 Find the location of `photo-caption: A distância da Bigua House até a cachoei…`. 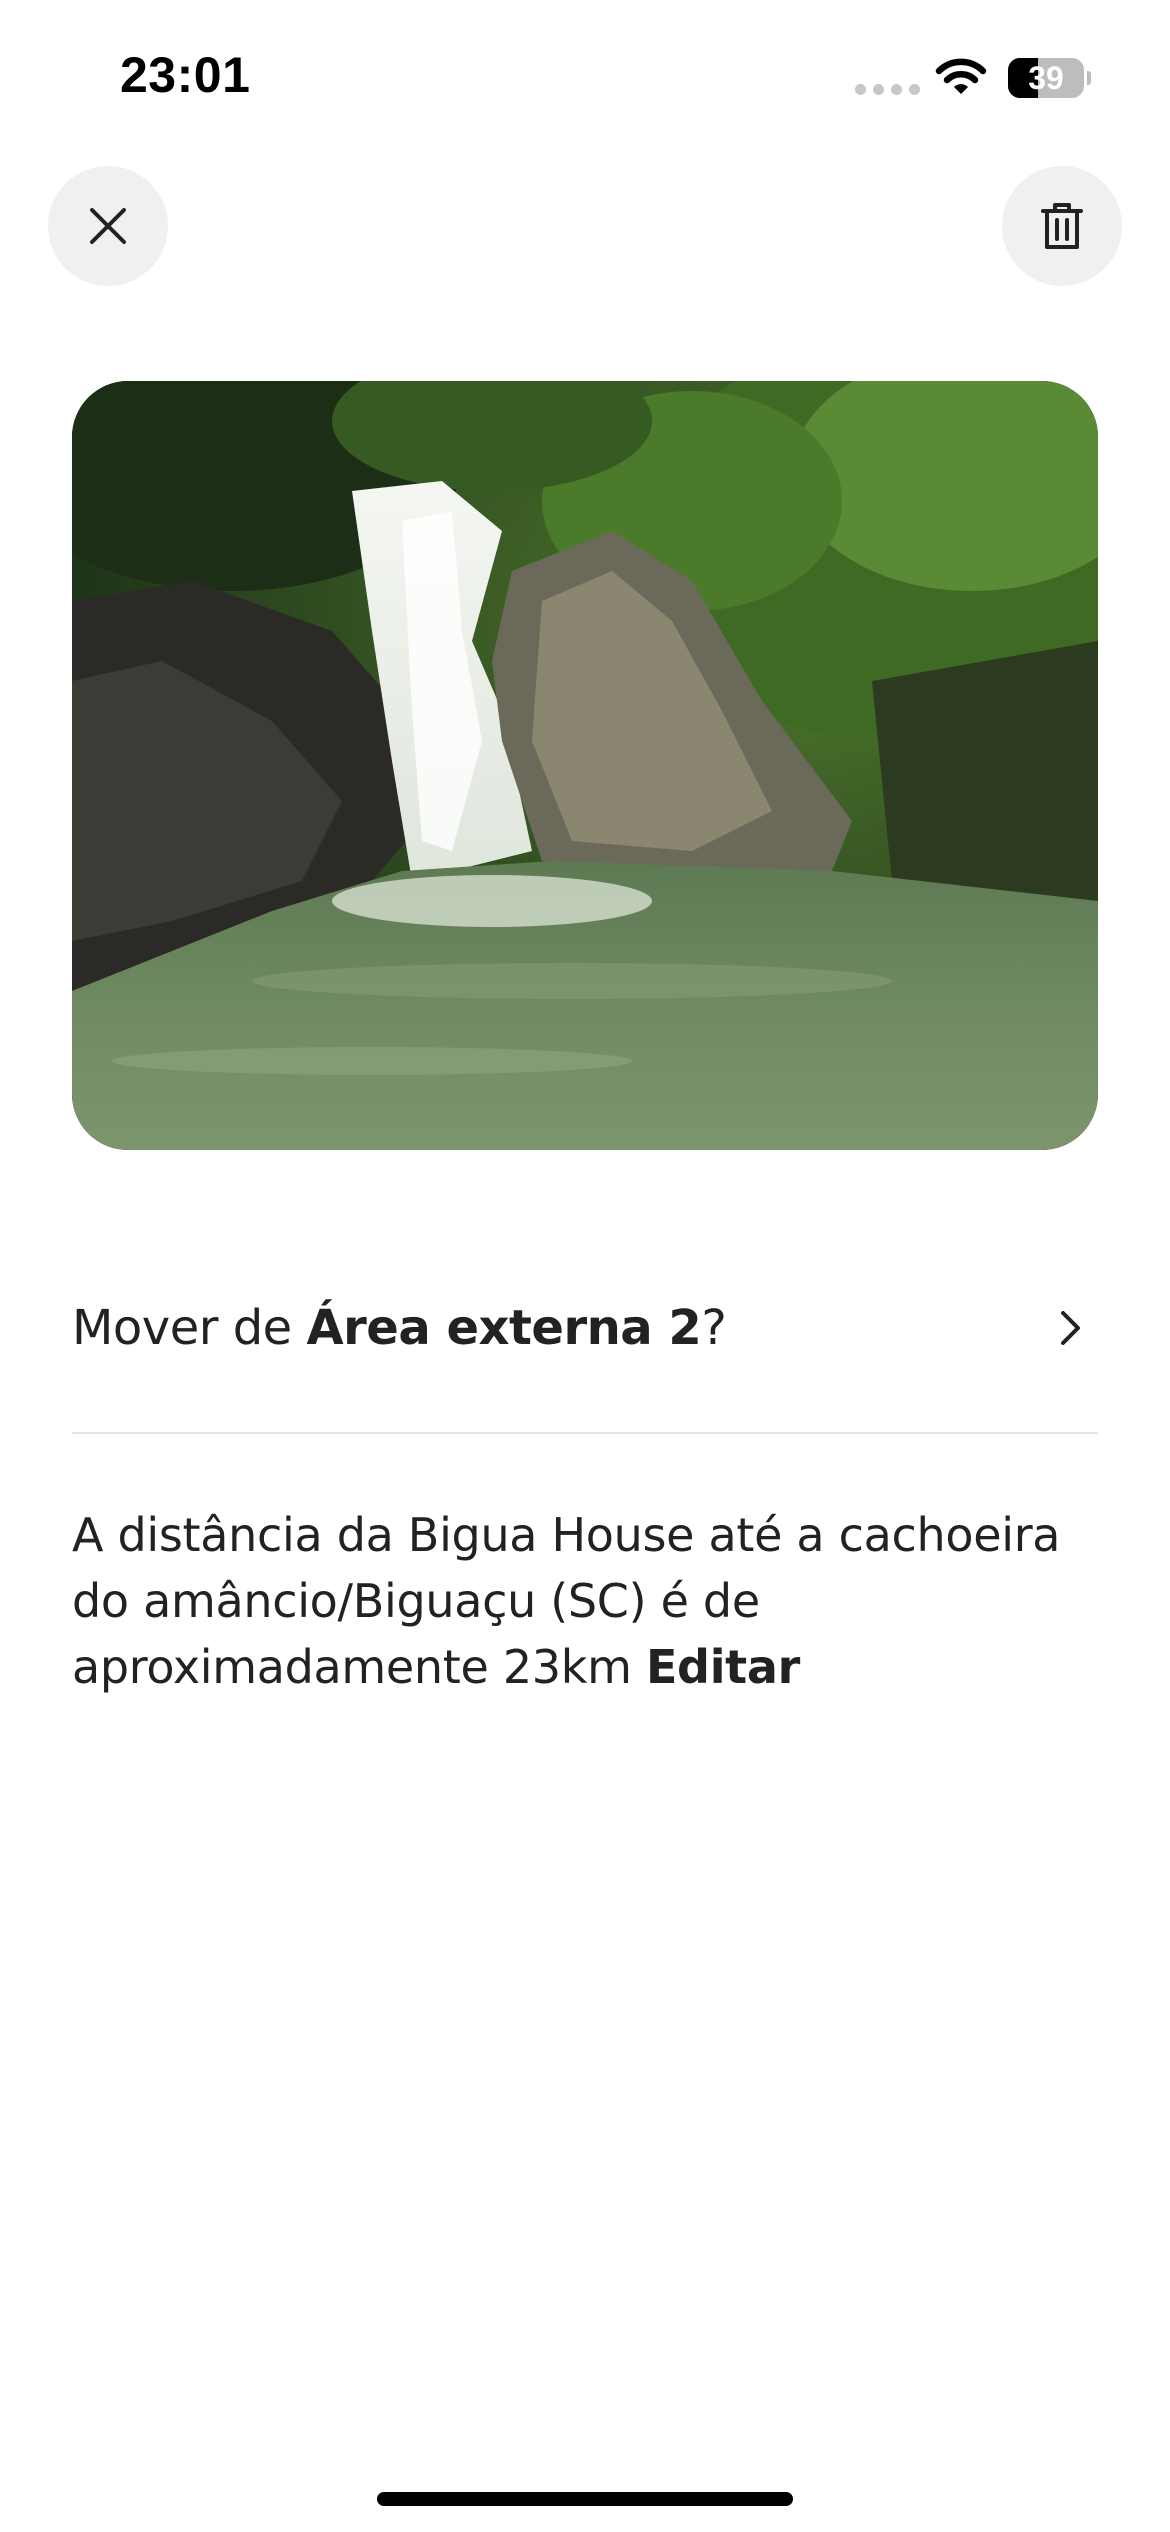

photo-caption: A distância da Bigua House até a cachoei… is located at coordinates (585, 1601).